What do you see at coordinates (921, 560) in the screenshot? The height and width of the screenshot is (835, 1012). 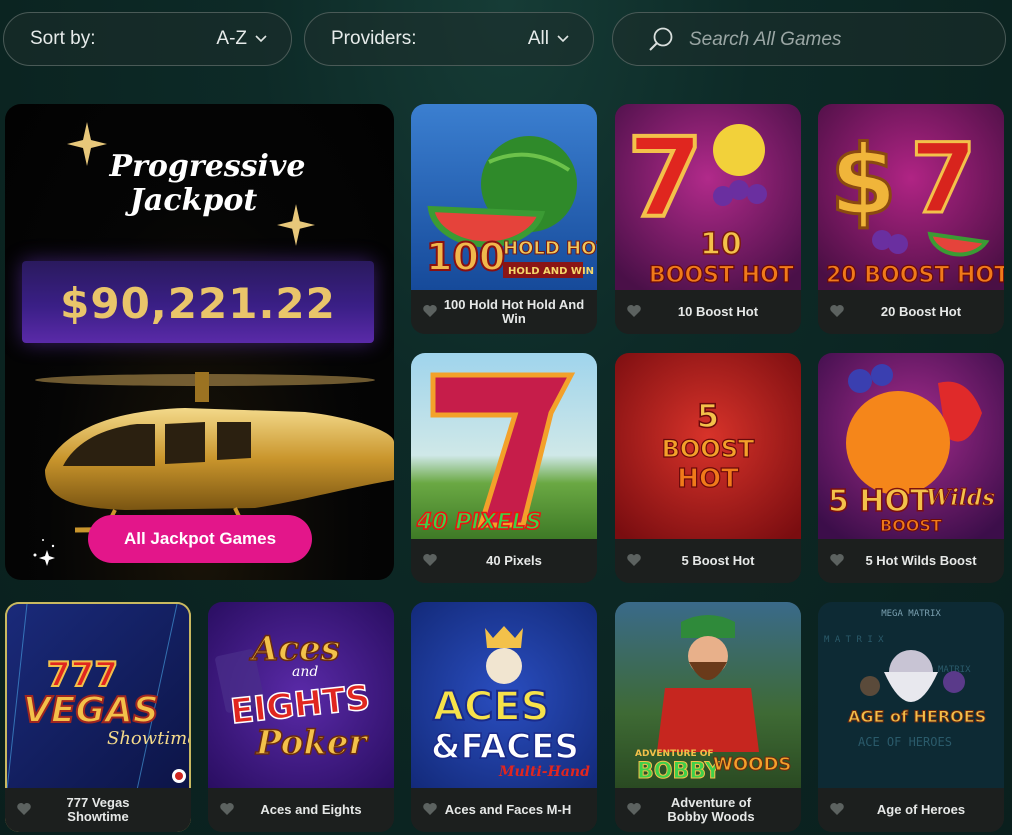 I see `game-name: 5 Hot Wilds Boost` at bounding box center [921, 560].